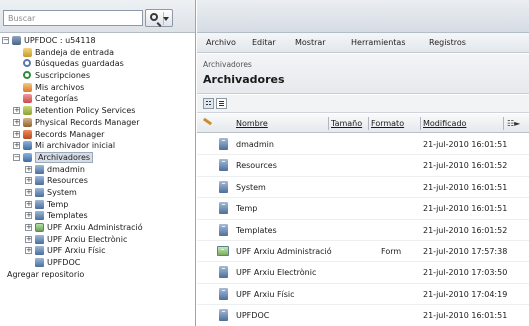 The image size is (529, 326). I want to click on column-options-icon: ☷►, so click(515, 123).